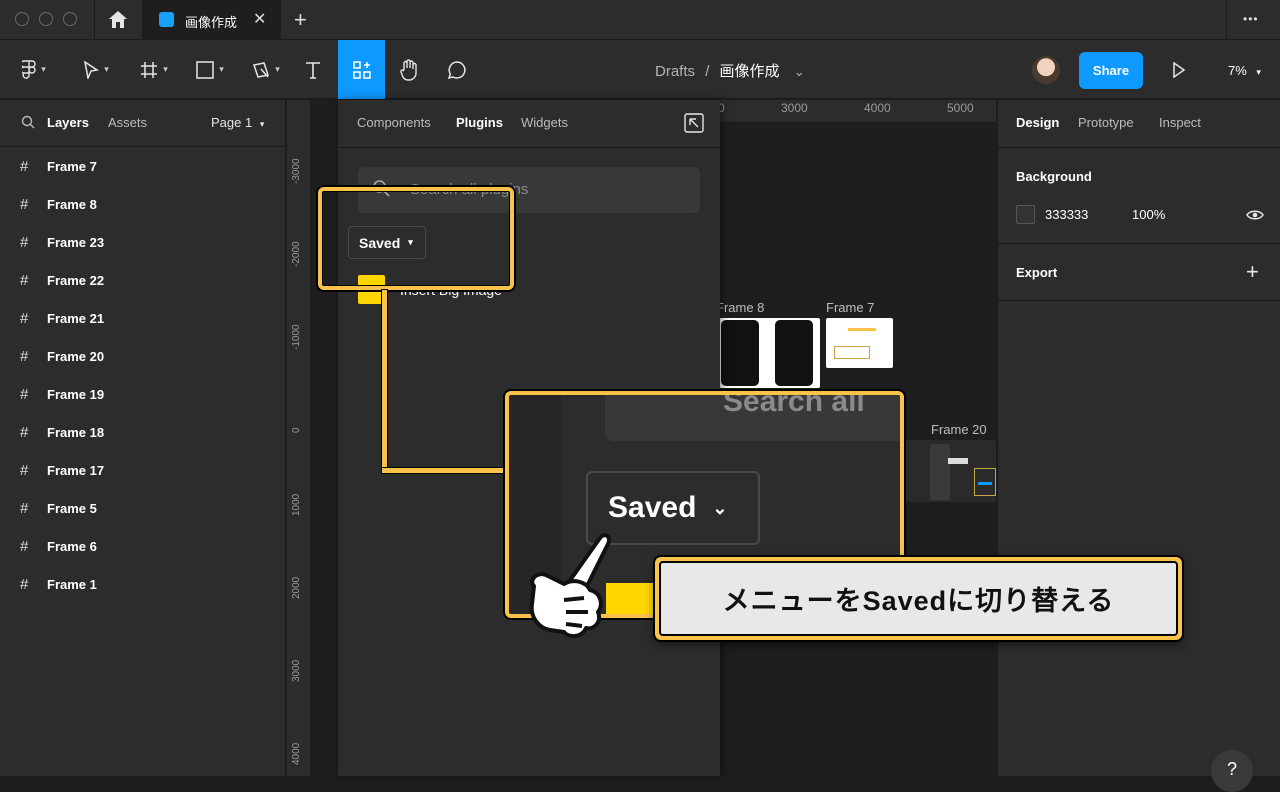 Image resolution: width=1280 pixels, height=792 pixels. I want to click on horizontal-ruler: 2000300040005000, so click(847, 111).